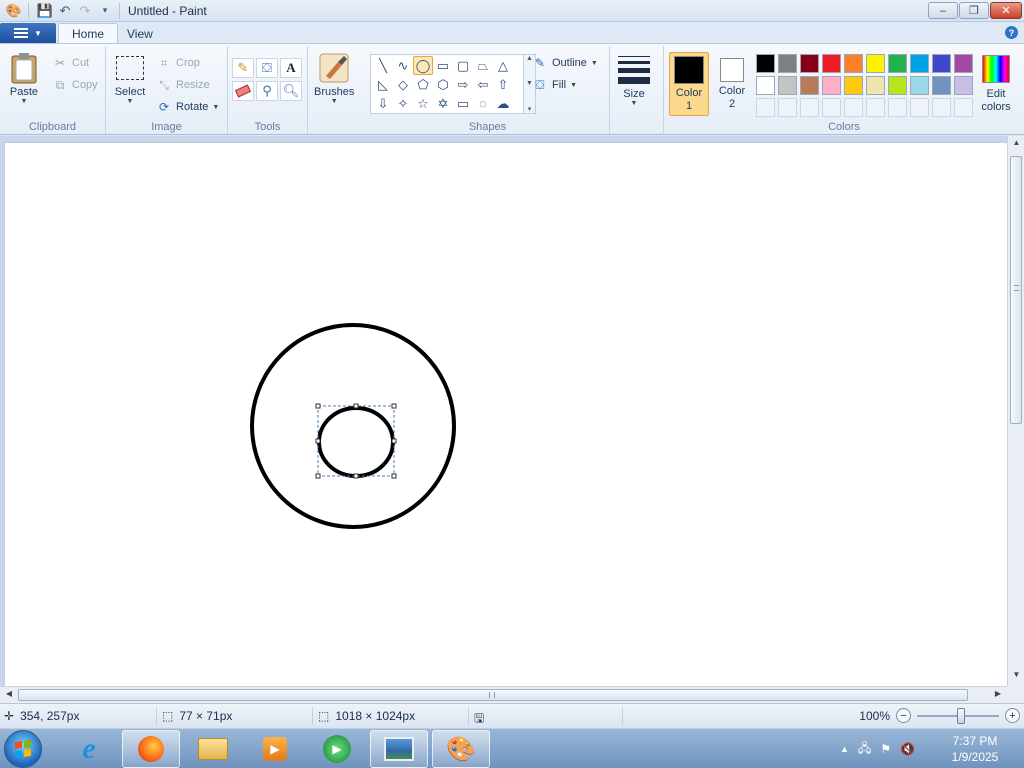 This screenshot has height=768, width=1024. I want to click on vertical-scrollbar: ▲ ▼, so click(1015, 411).